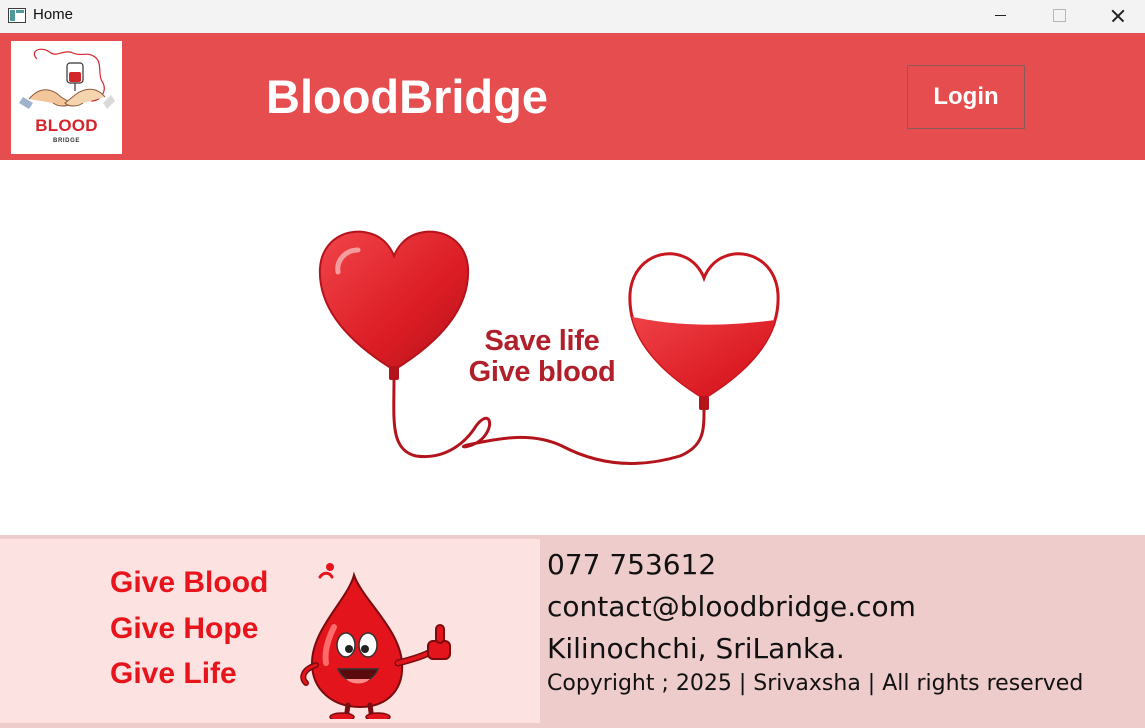 Image resolution: width=1145 pixels, height=728 pixels. What do you see at coordinates (184, 628) in the screenshot?
I see `slogan-give-hope: Give Hope` at bounding box center [184, 628].